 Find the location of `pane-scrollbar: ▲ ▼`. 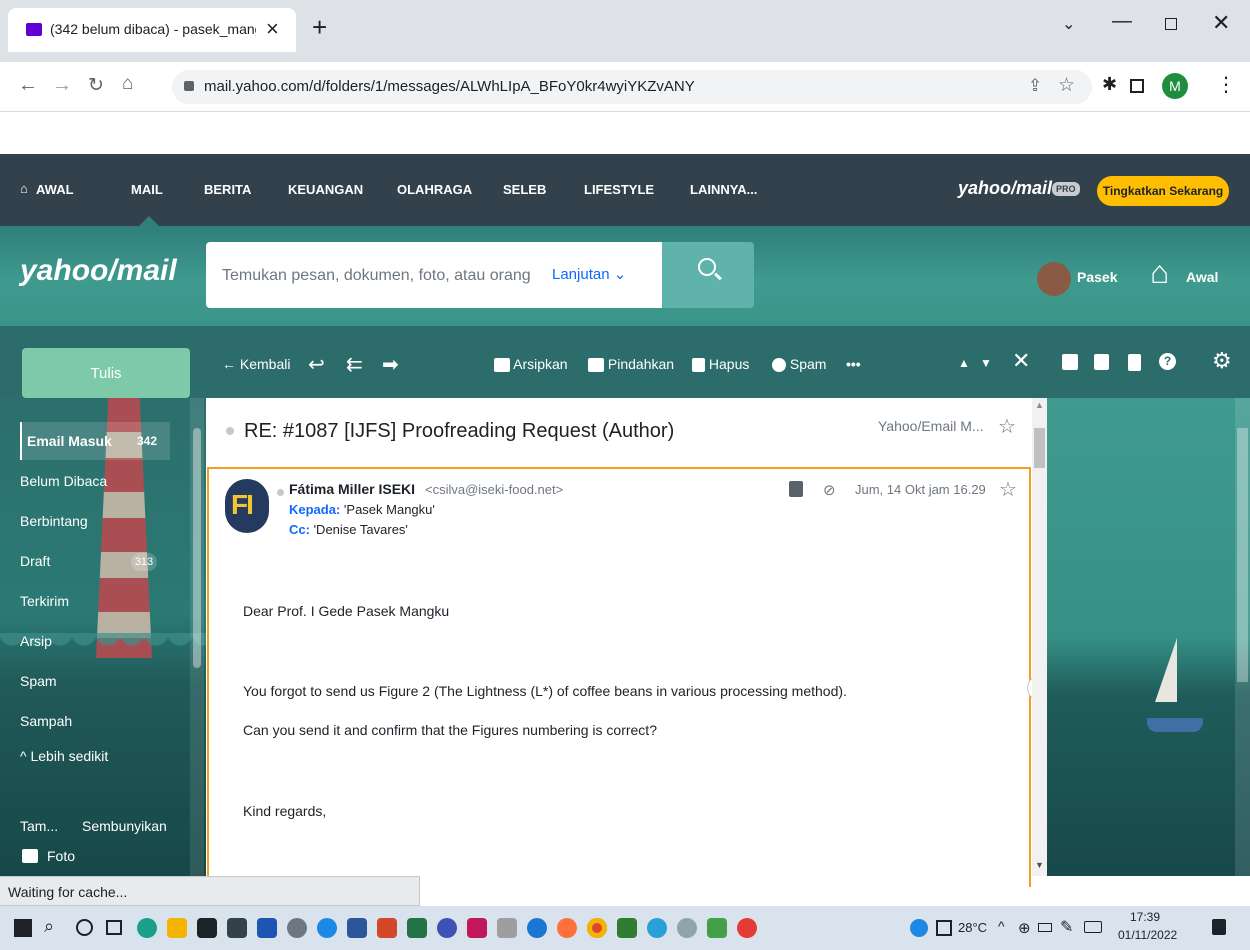

pane-scrollbar: ▲ ▼ is located at coordinates (1039, 637).